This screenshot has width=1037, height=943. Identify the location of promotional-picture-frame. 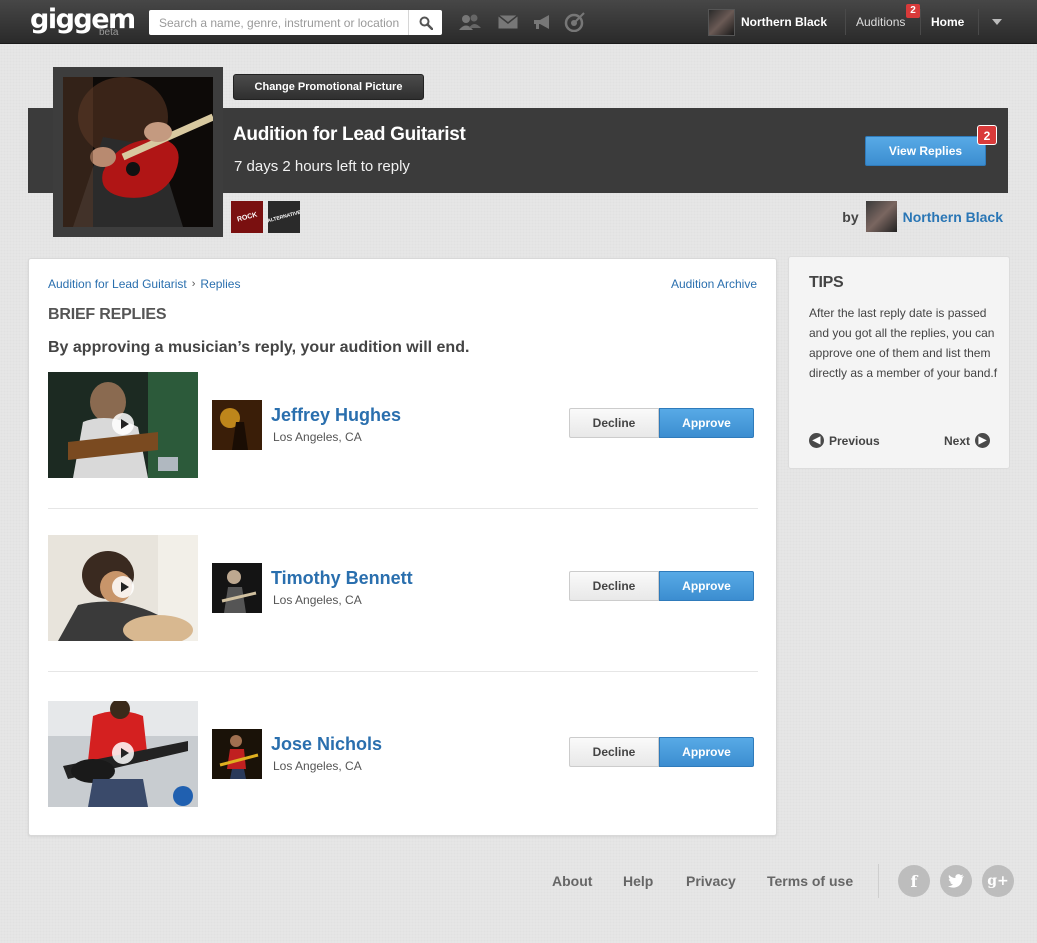
(138, 152).